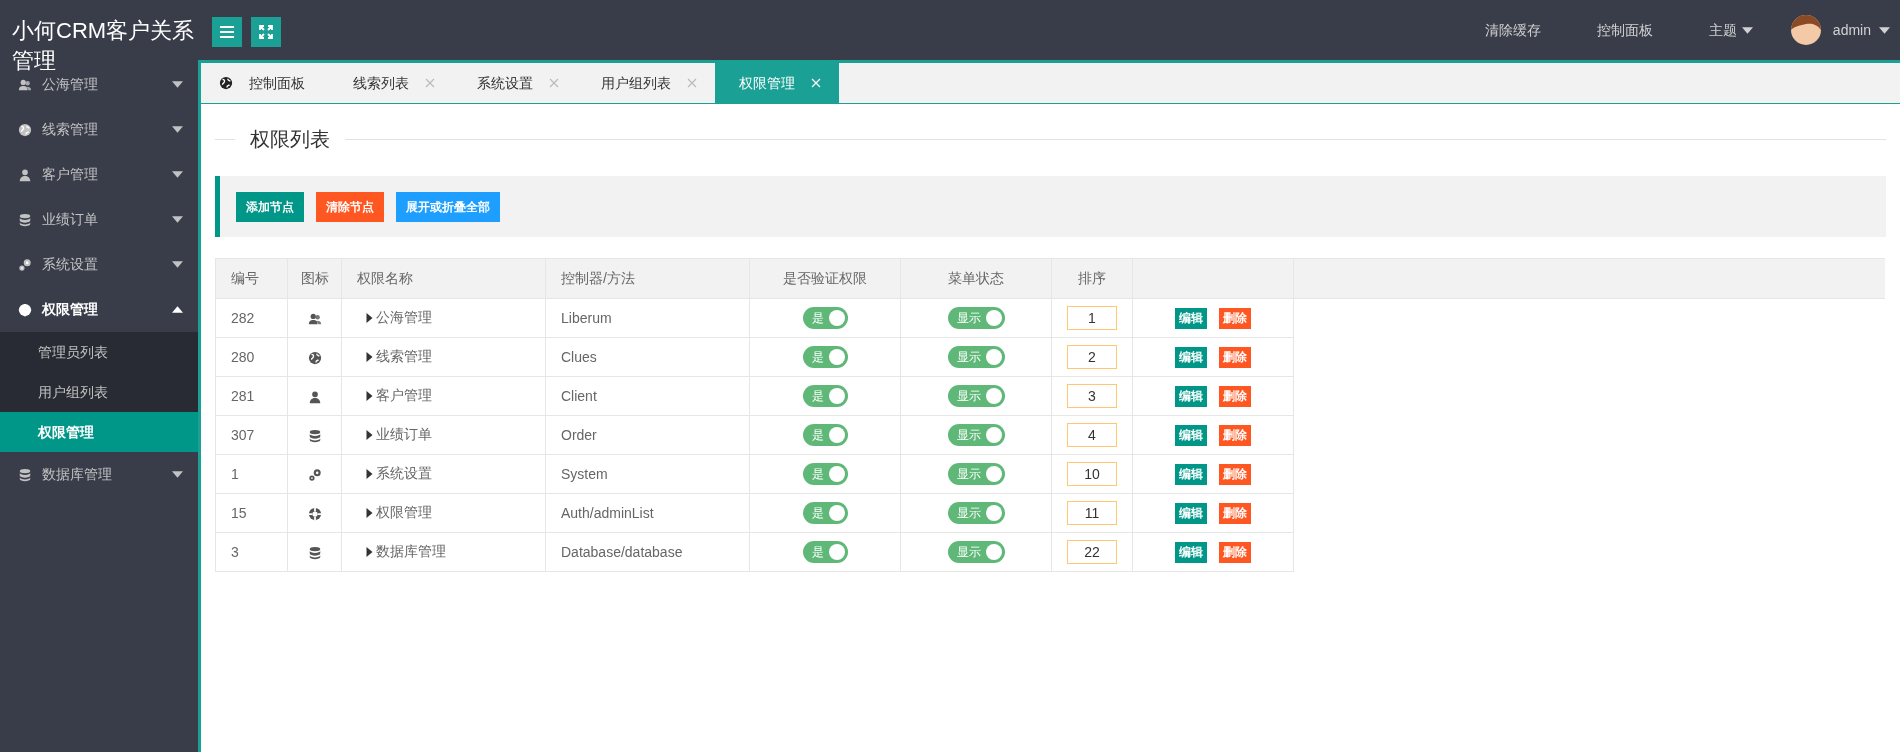 This screenshot has width=1900, height=752. What do you see at coordinates (1092, 435) in the screenshot?
I see `sort-input: 4` at bounding box center [1092, 435].